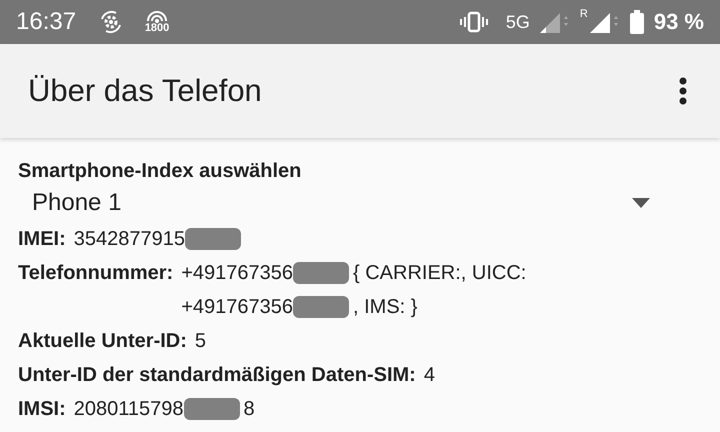  What do you see at coordinates (641, 203) in the screenshot?
I see `dropdown-arrow-icon` at bounding box center [641, 203].